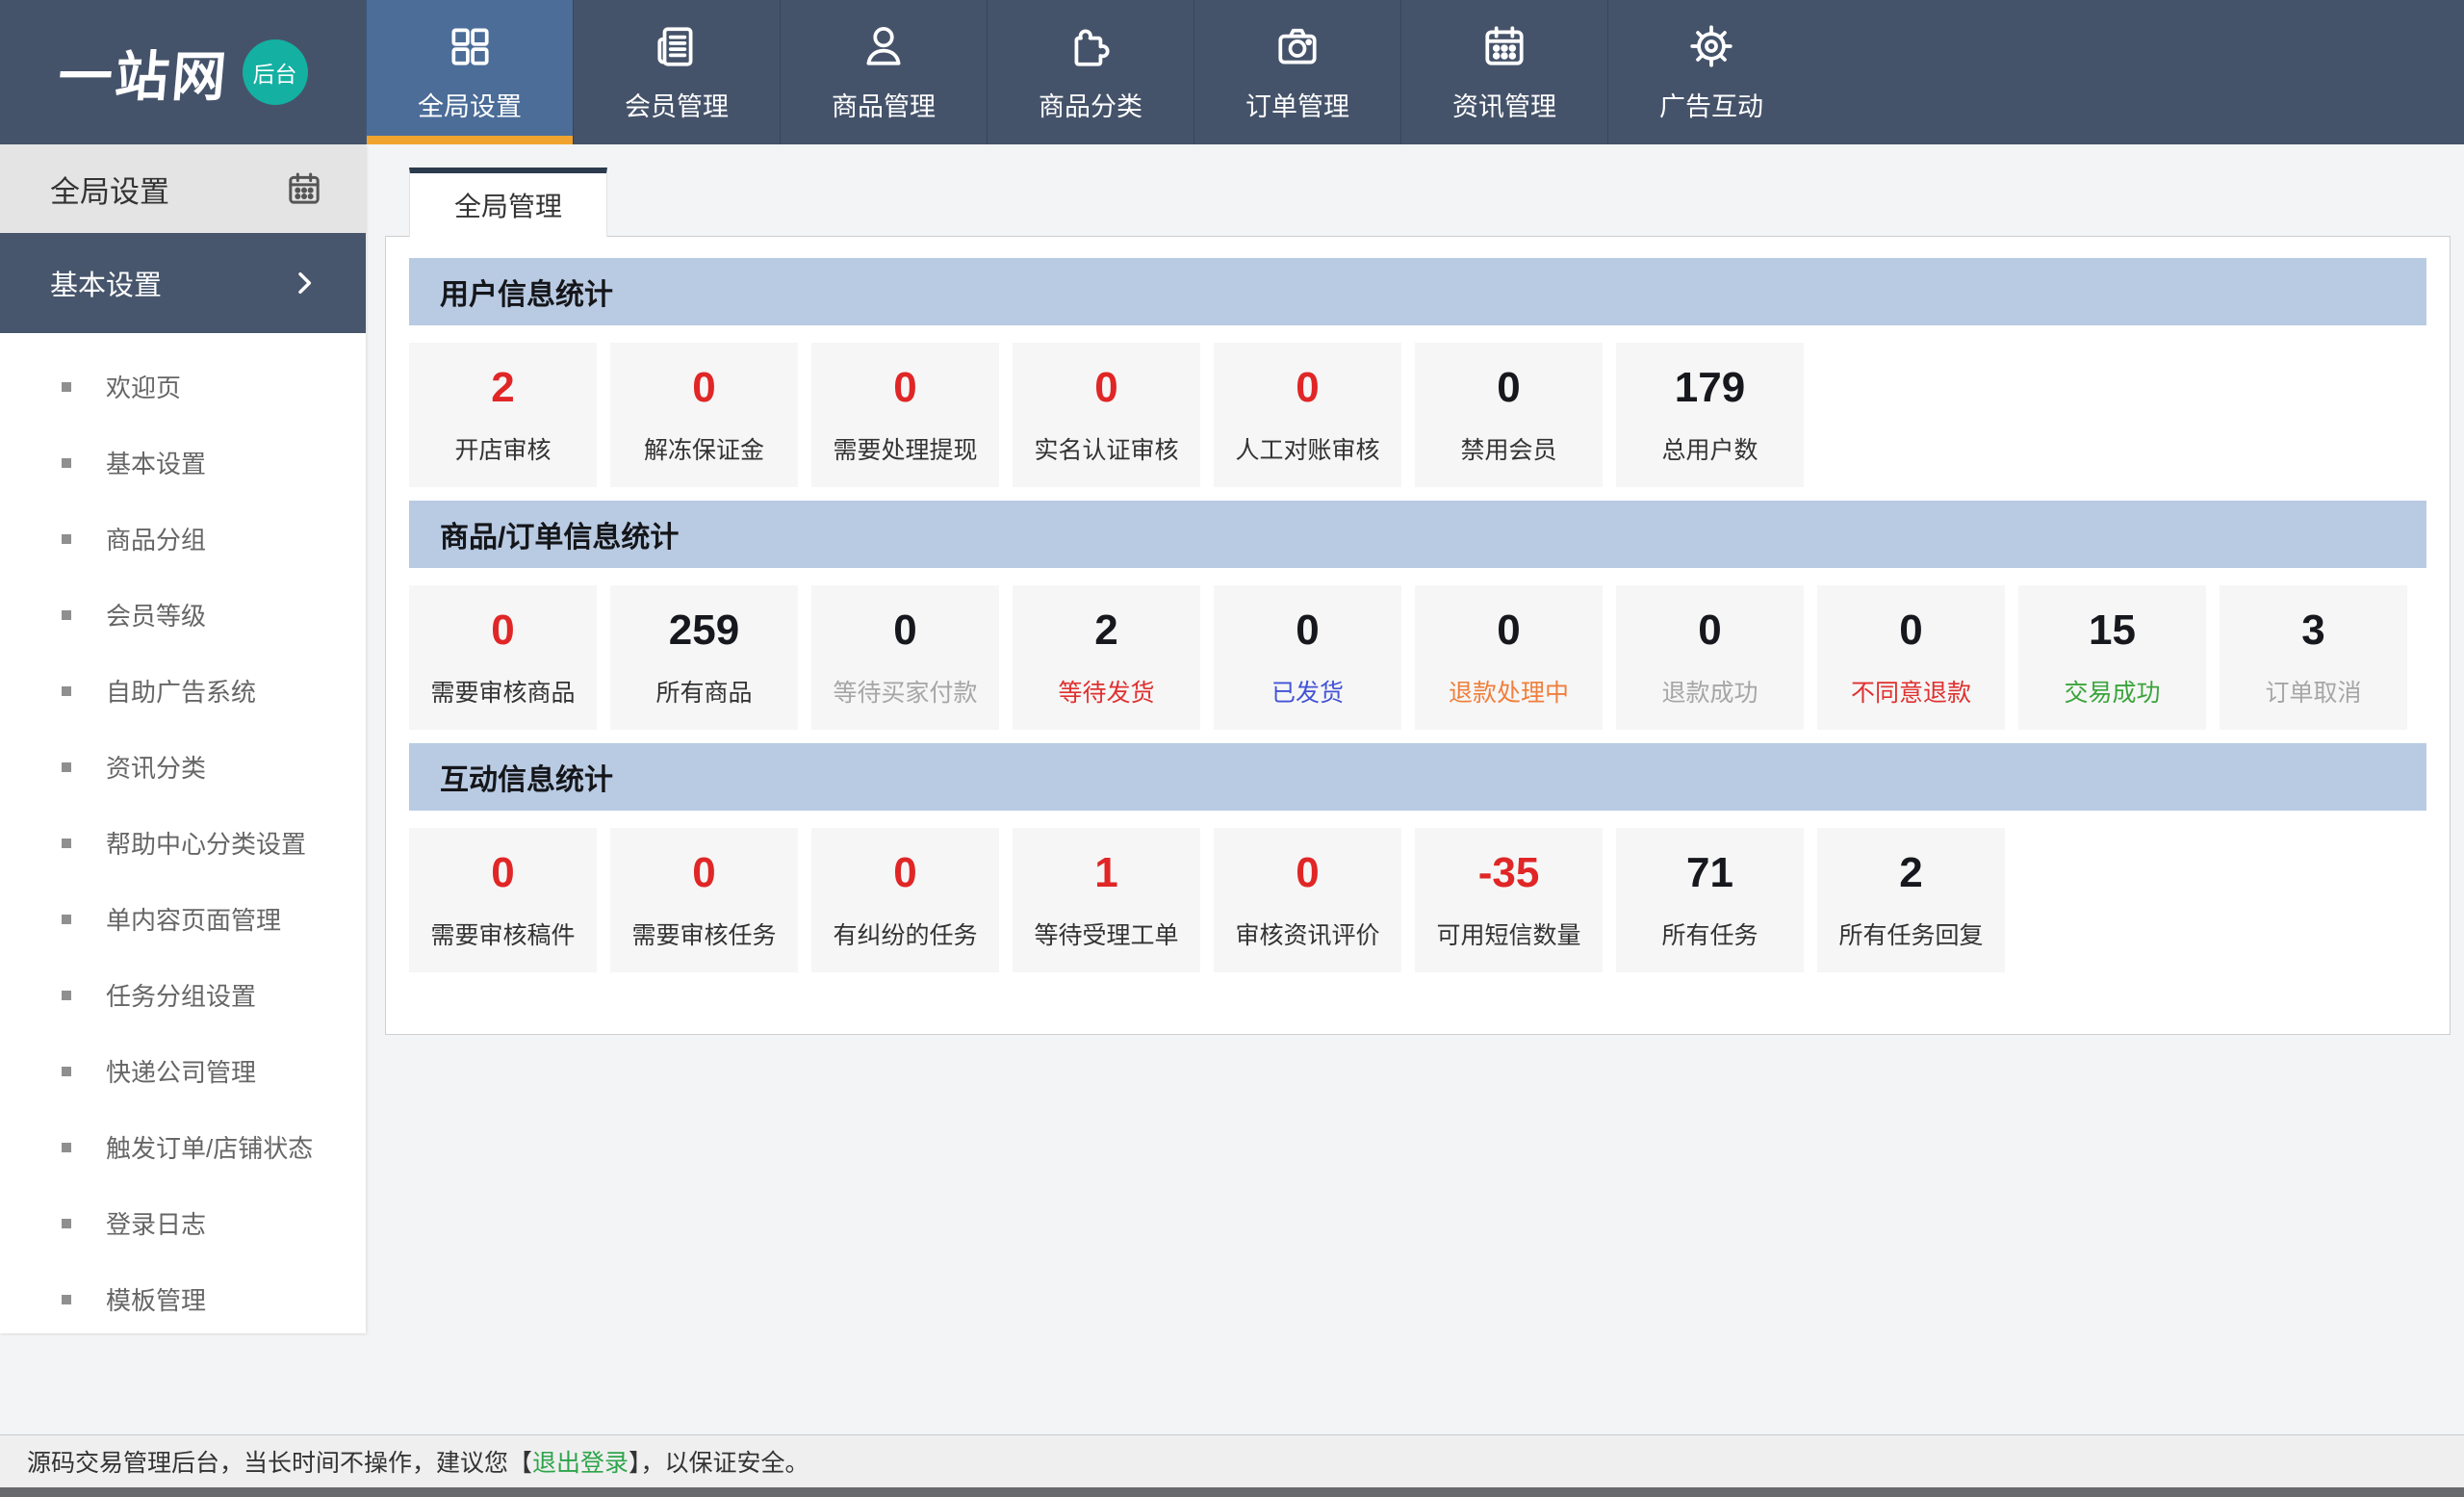 The image size is (2464, 1497). What do you see at coordinates (704, 657) in the screenshot?
I see `stat-cell: 259 所有商品` at bounding box center [704, 657].